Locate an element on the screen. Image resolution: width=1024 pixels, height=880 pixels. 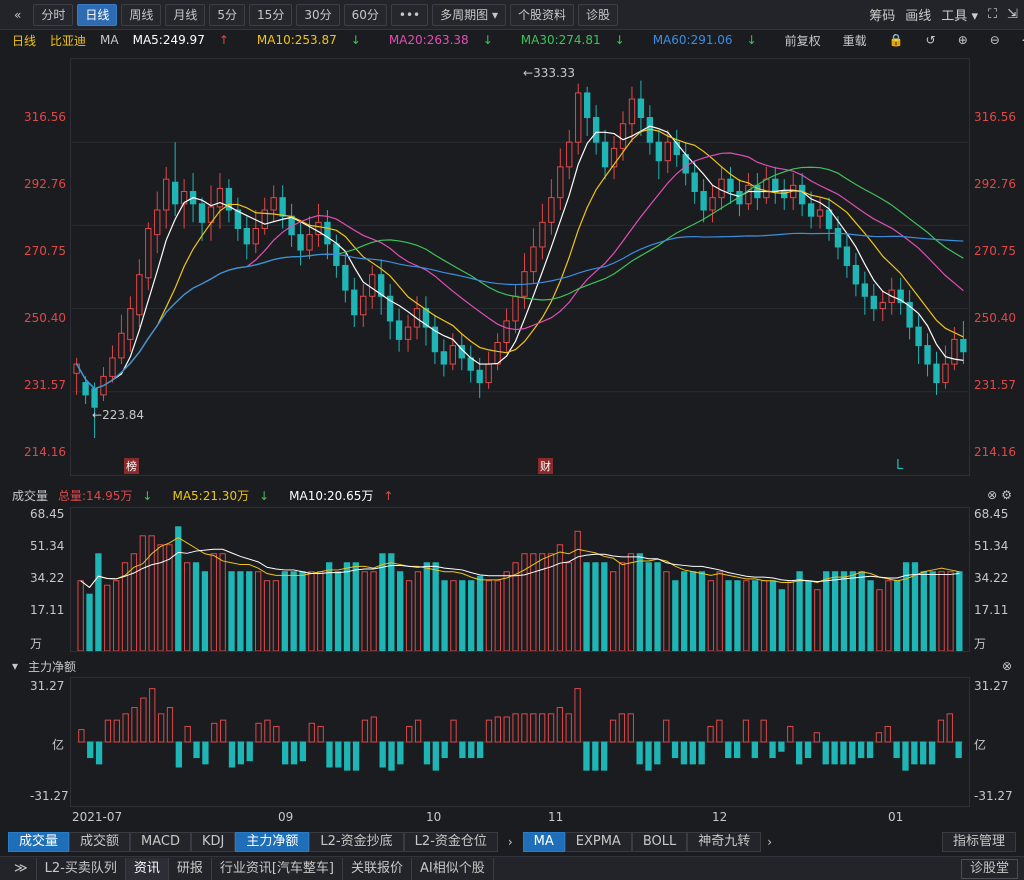
indicator-tab: KDJ is located at coordinates (213, 842).